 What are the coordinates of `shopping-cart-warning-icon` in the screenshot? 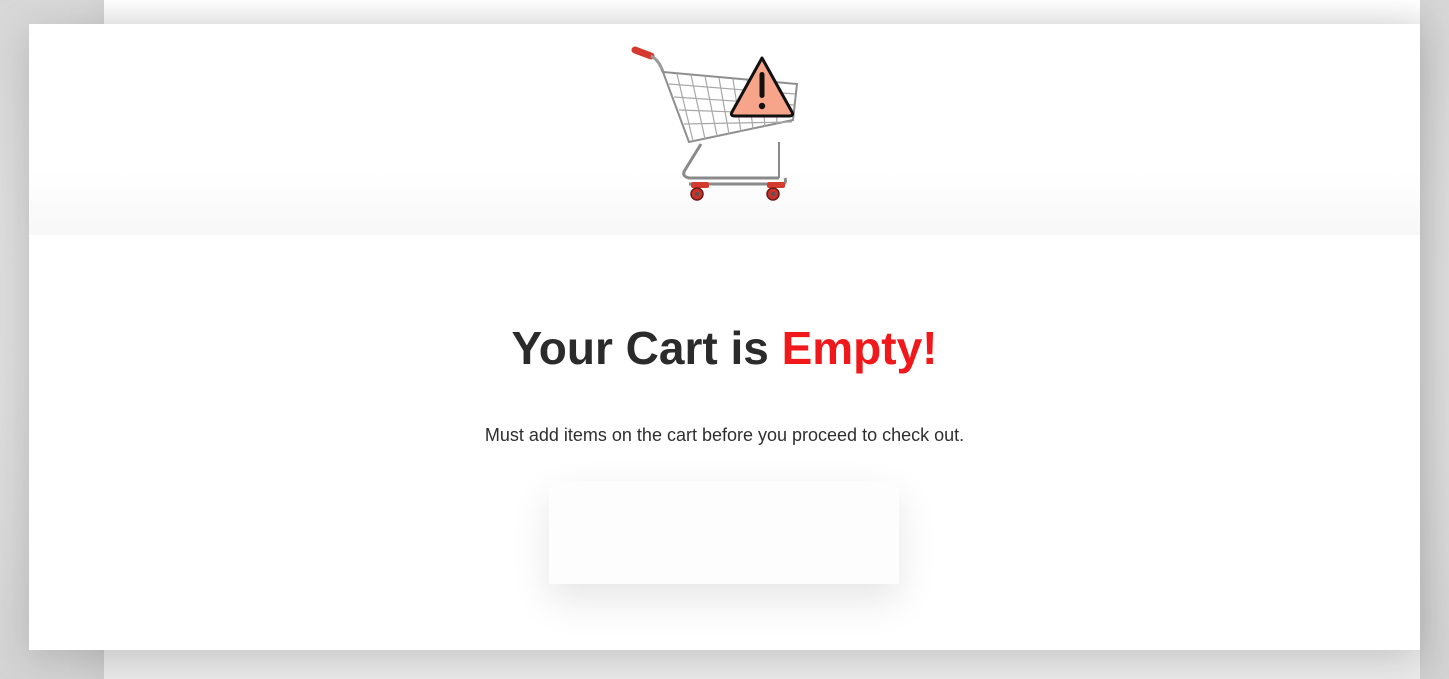 It's located at (715, 123).